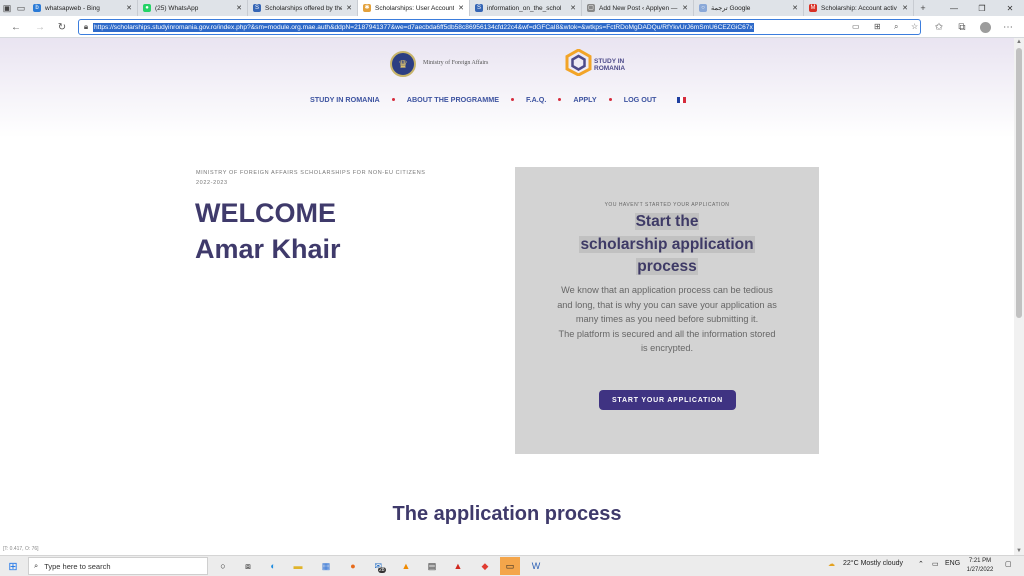  Describe the element at coordinates (345, 99) in the screenshot. I see `menu-study-in-romania: STUDY IN ROMANIA` at that location.